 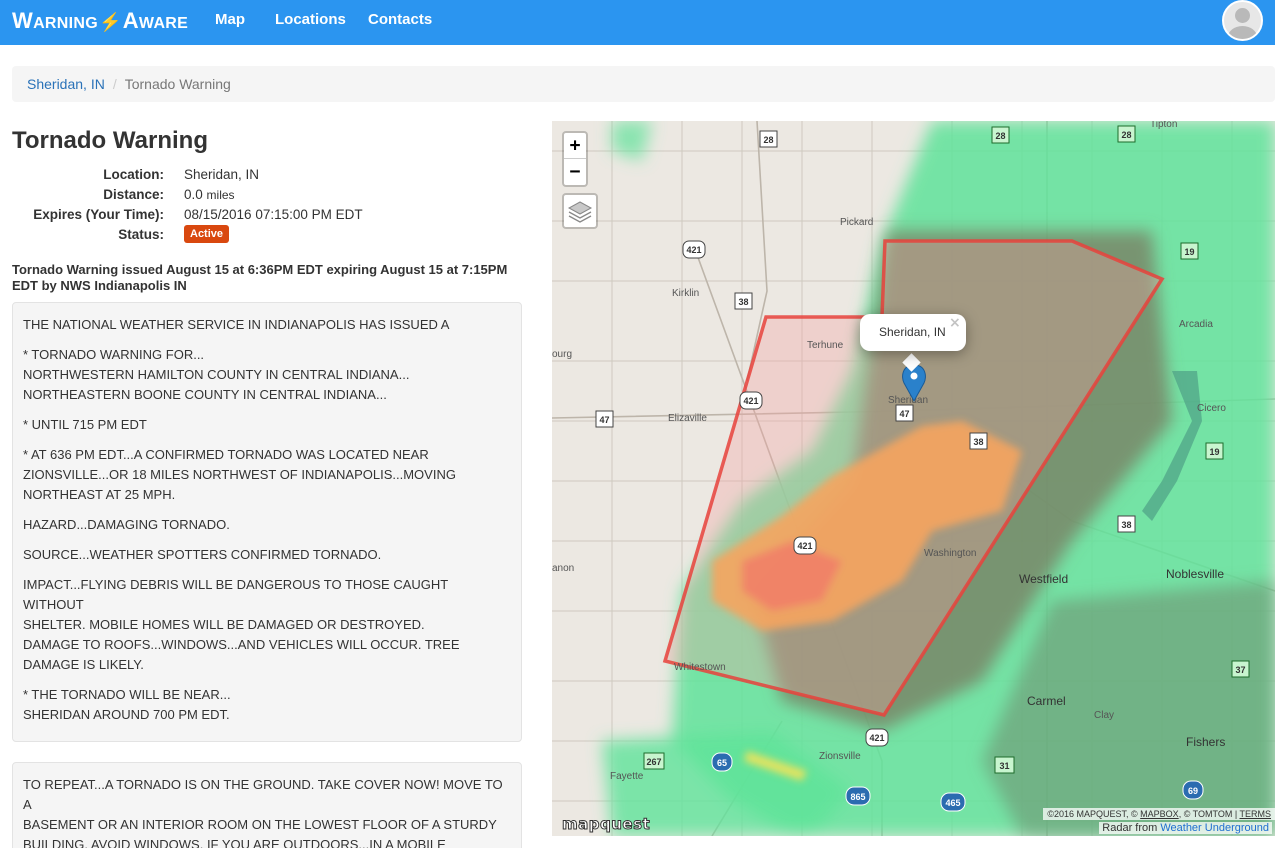 I want to click on map-label: Arcadia, so click(x=1196, y=324).